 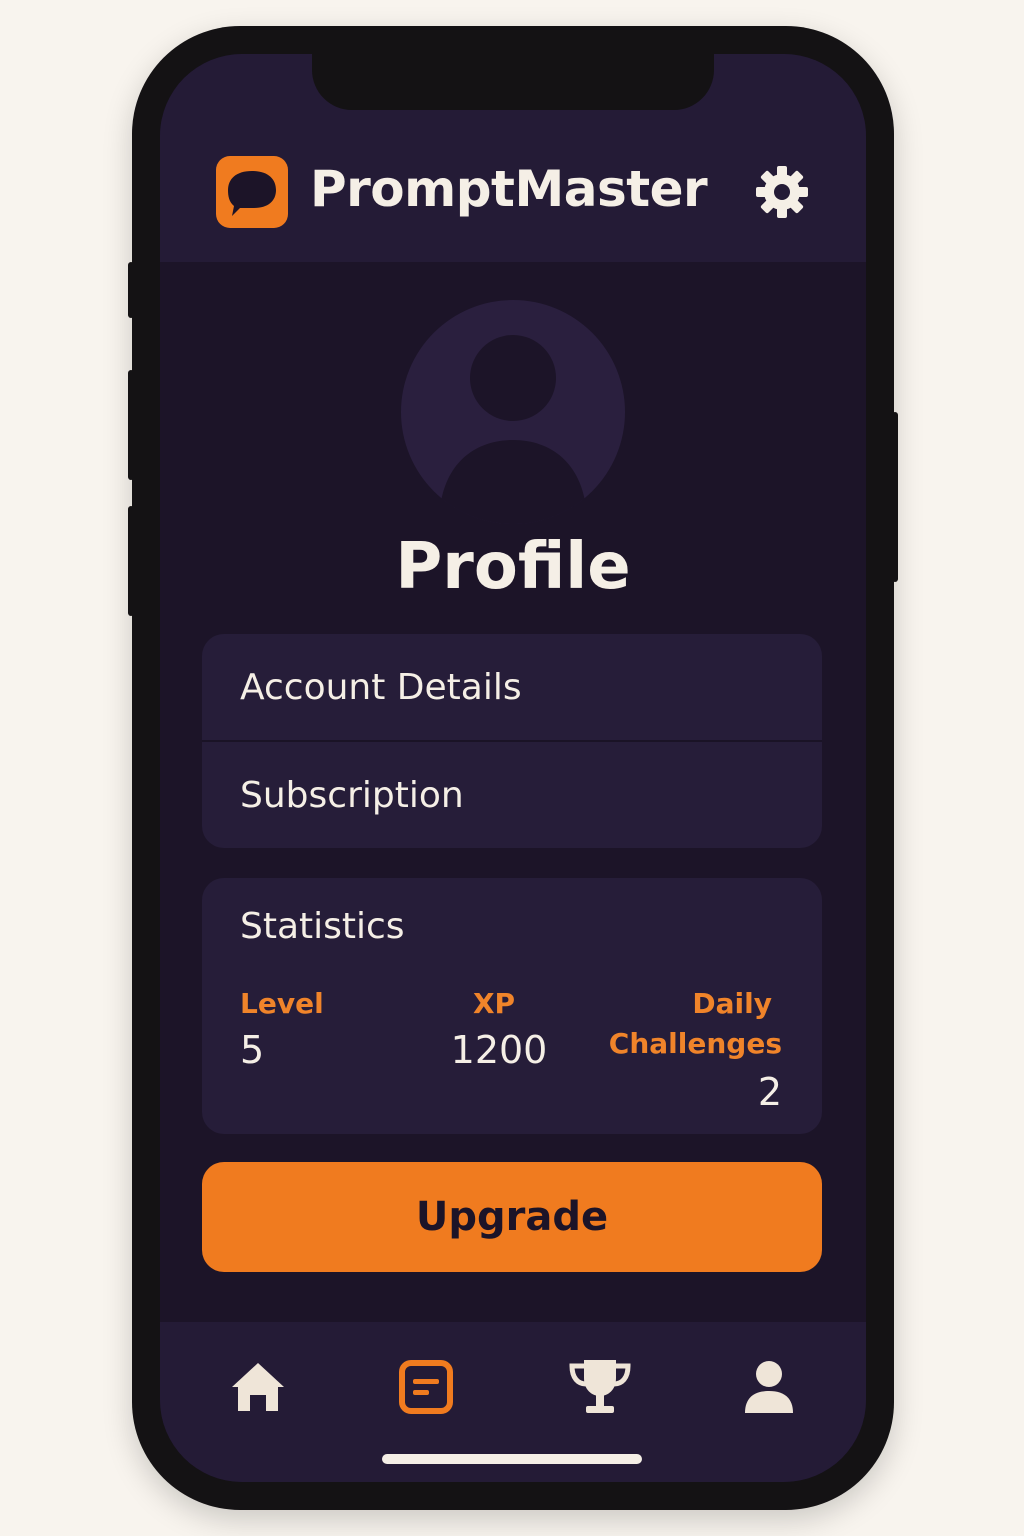 I want to click on upgrade-button: Upgrade, so click(x=512, y=1217).